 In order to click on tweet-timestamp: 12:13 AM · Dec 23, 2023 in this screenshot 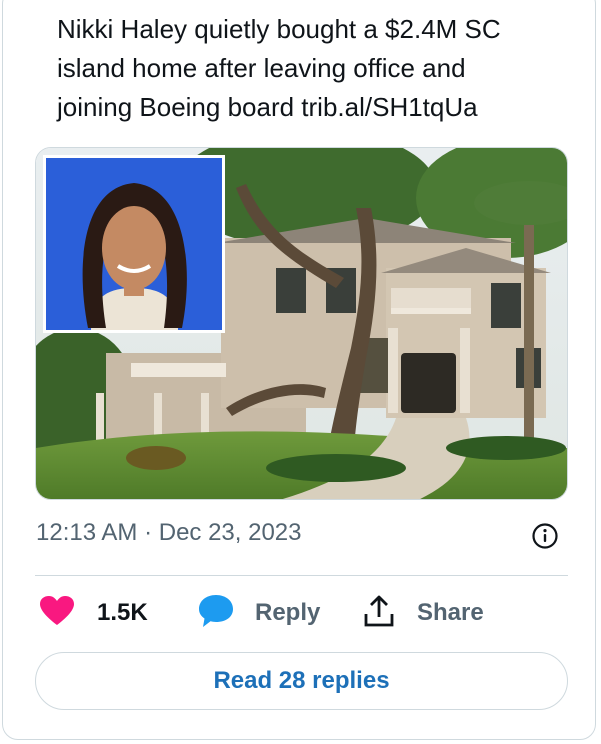, I will do `click(169, 533)`.